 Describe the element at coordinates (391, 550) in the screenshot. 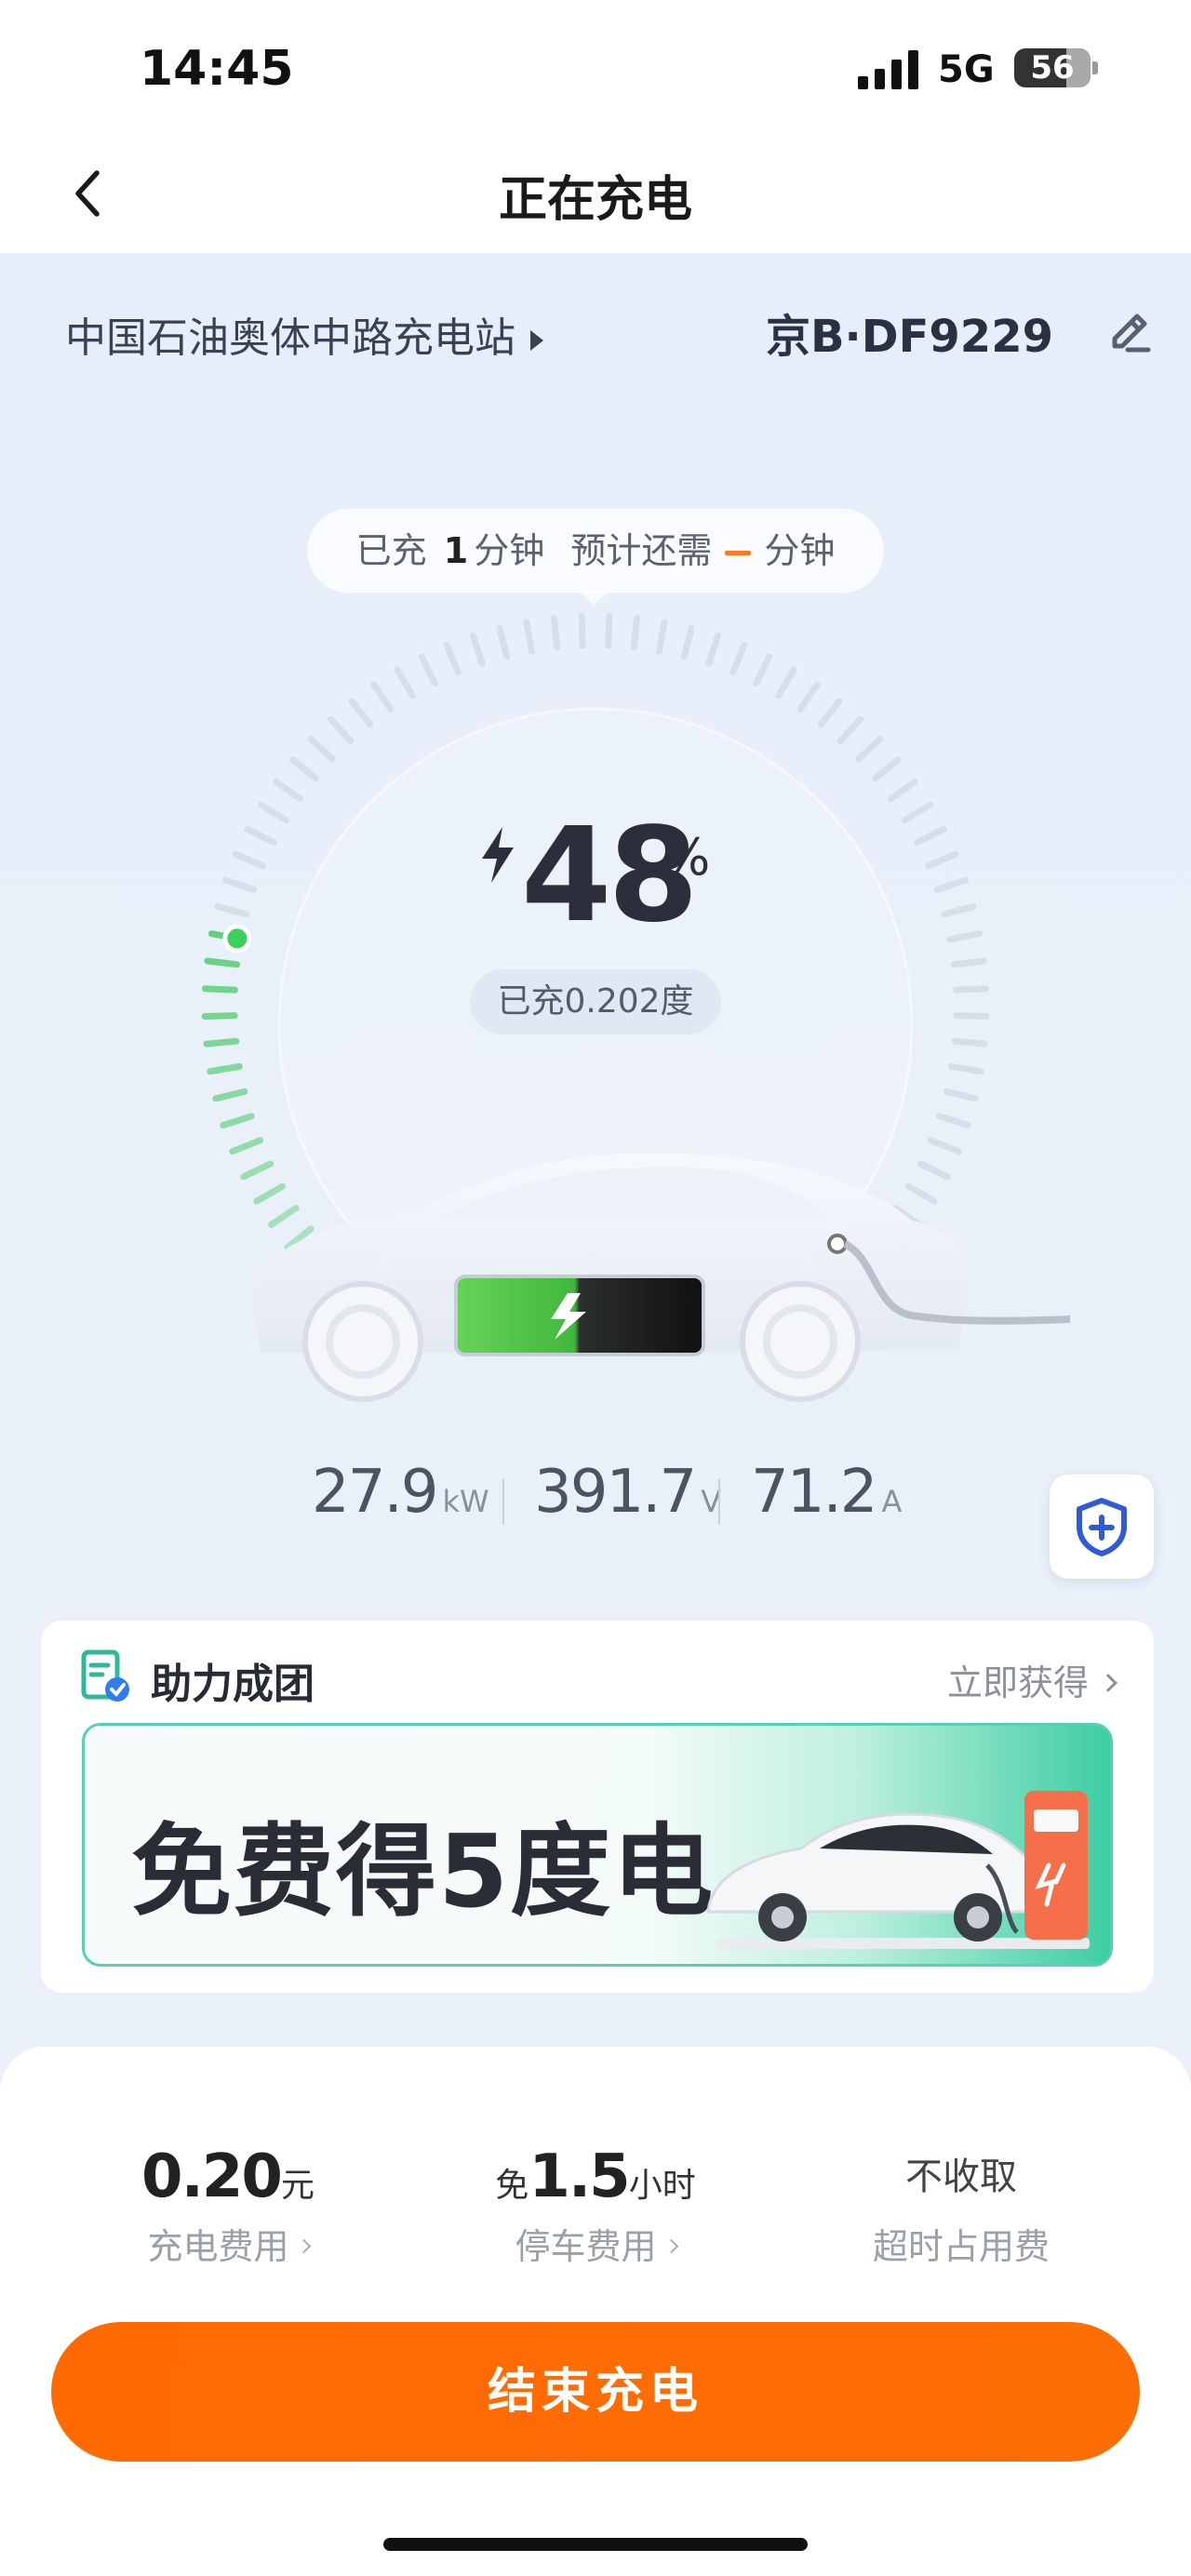

I see `elapsed-prefix: 已充` at that location.